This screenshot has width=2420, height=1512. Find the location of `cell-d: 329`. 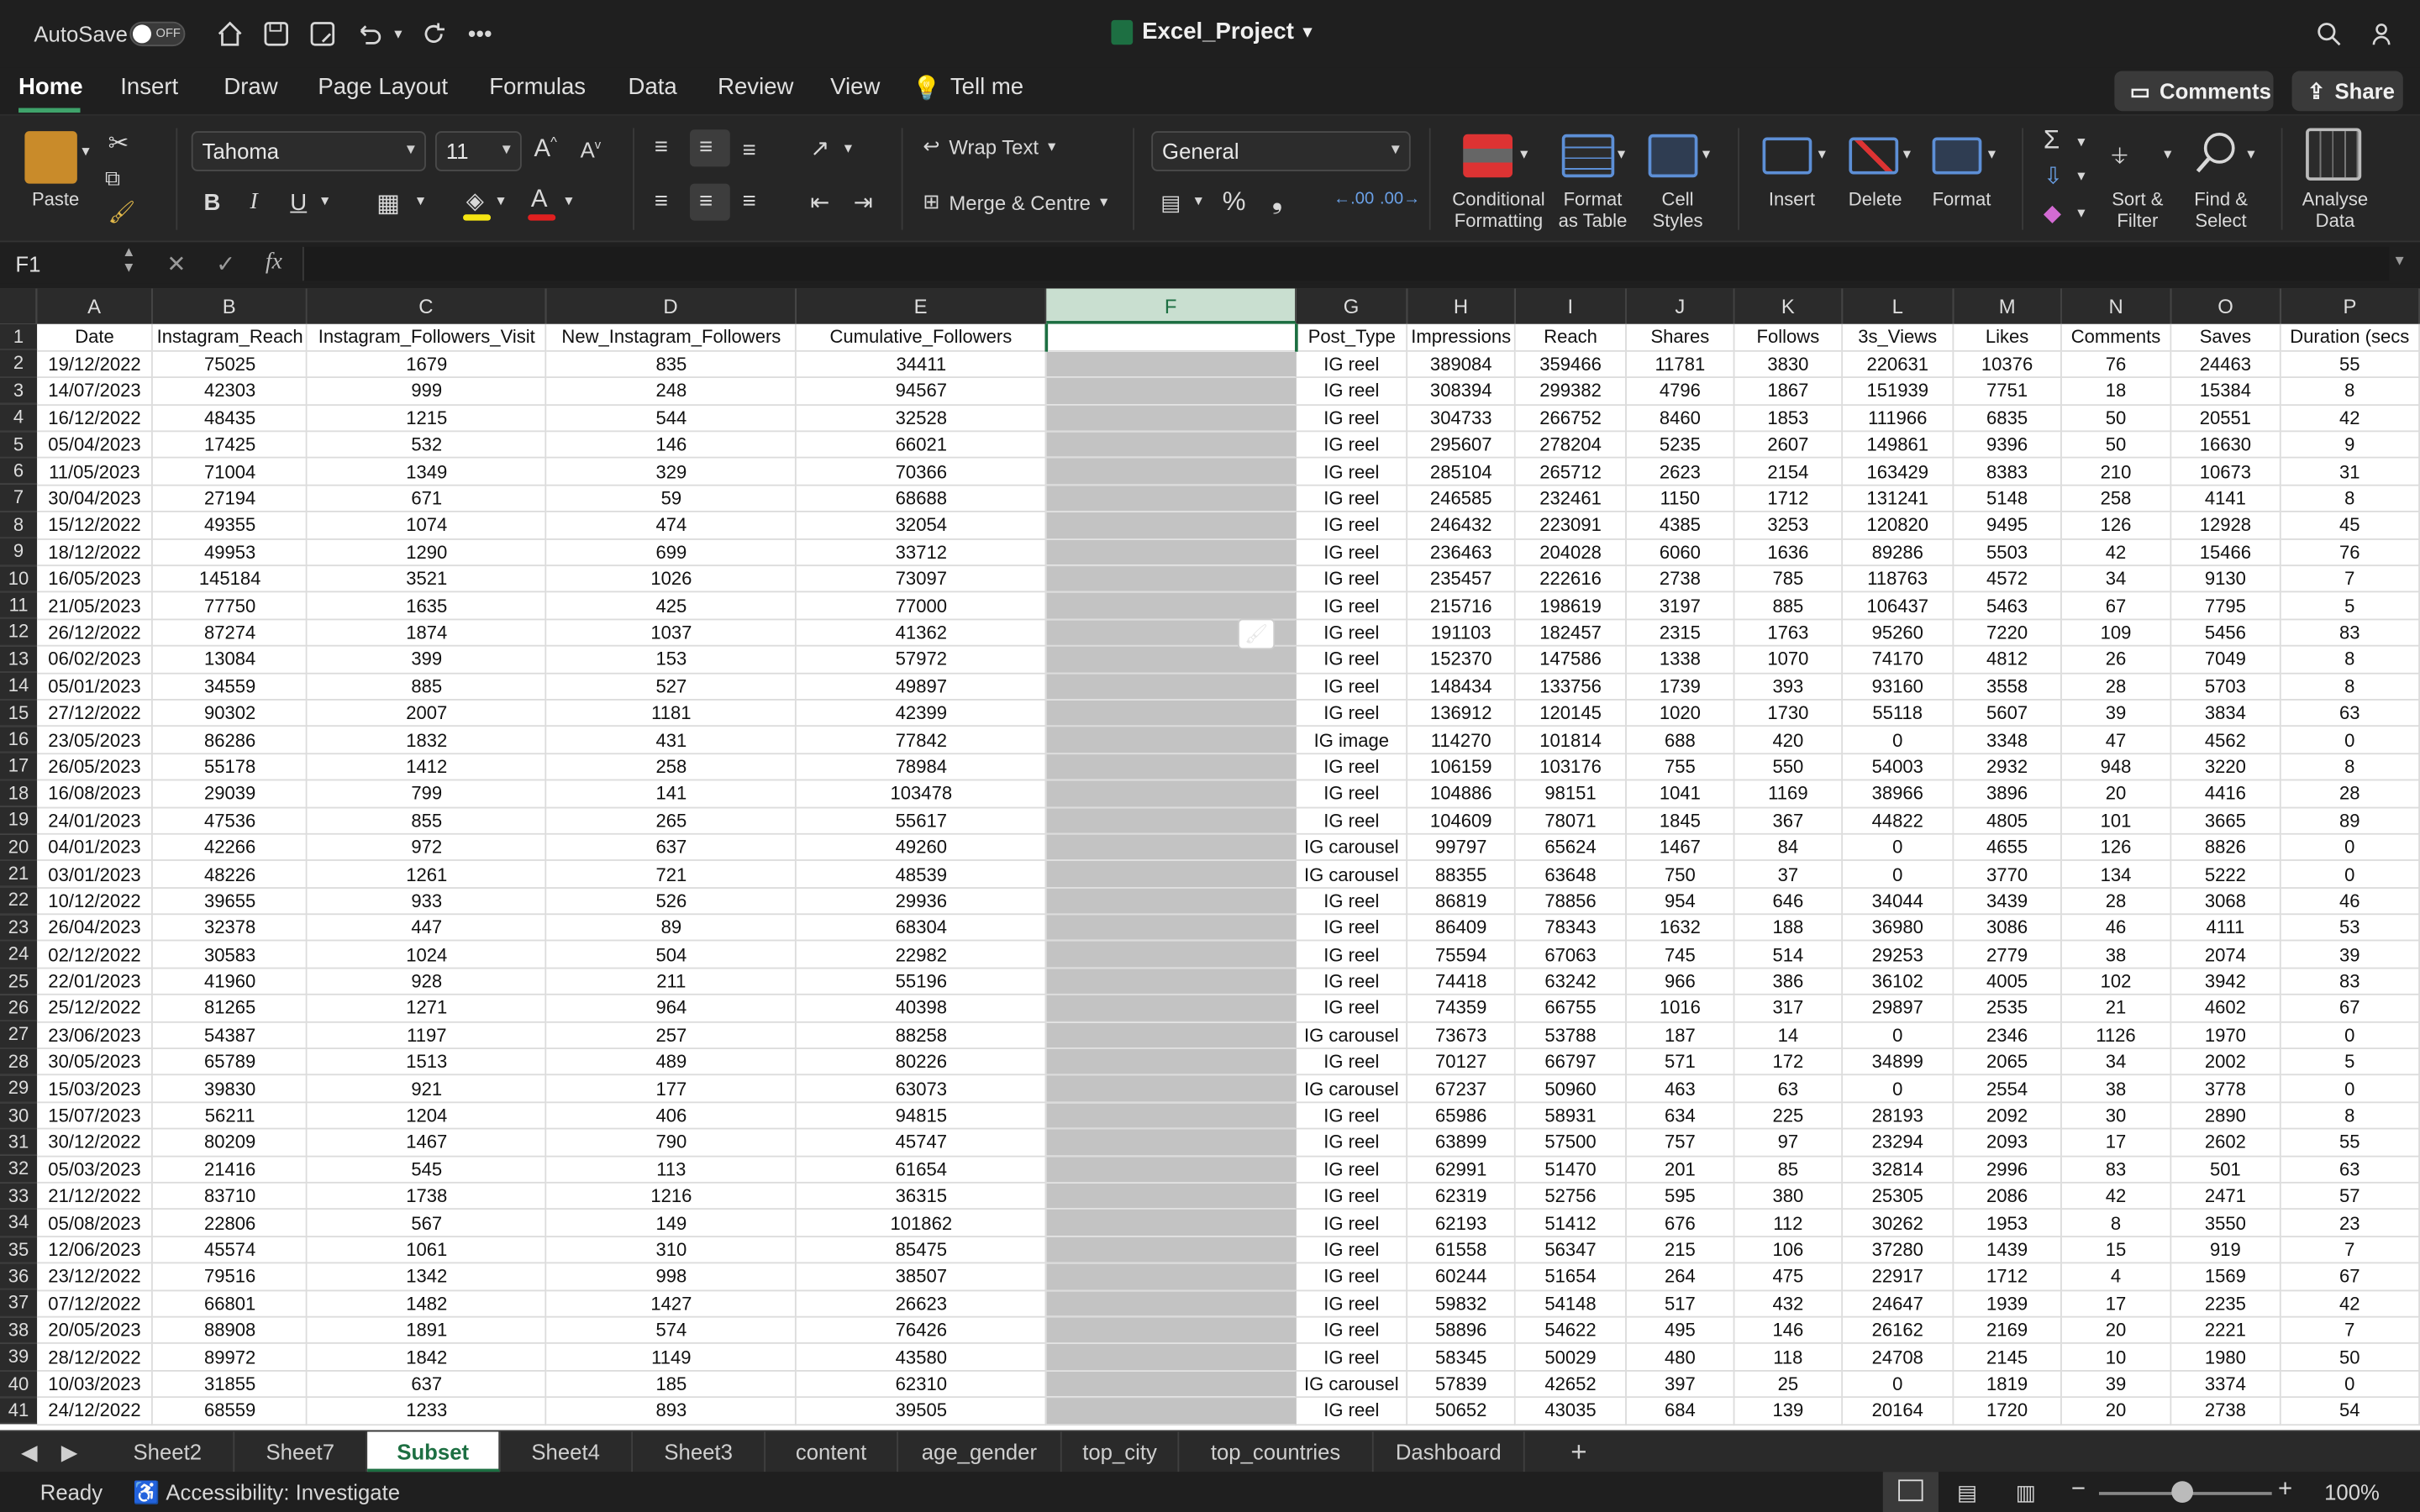

cell-d: 329 is located at coordinates (672, 472).